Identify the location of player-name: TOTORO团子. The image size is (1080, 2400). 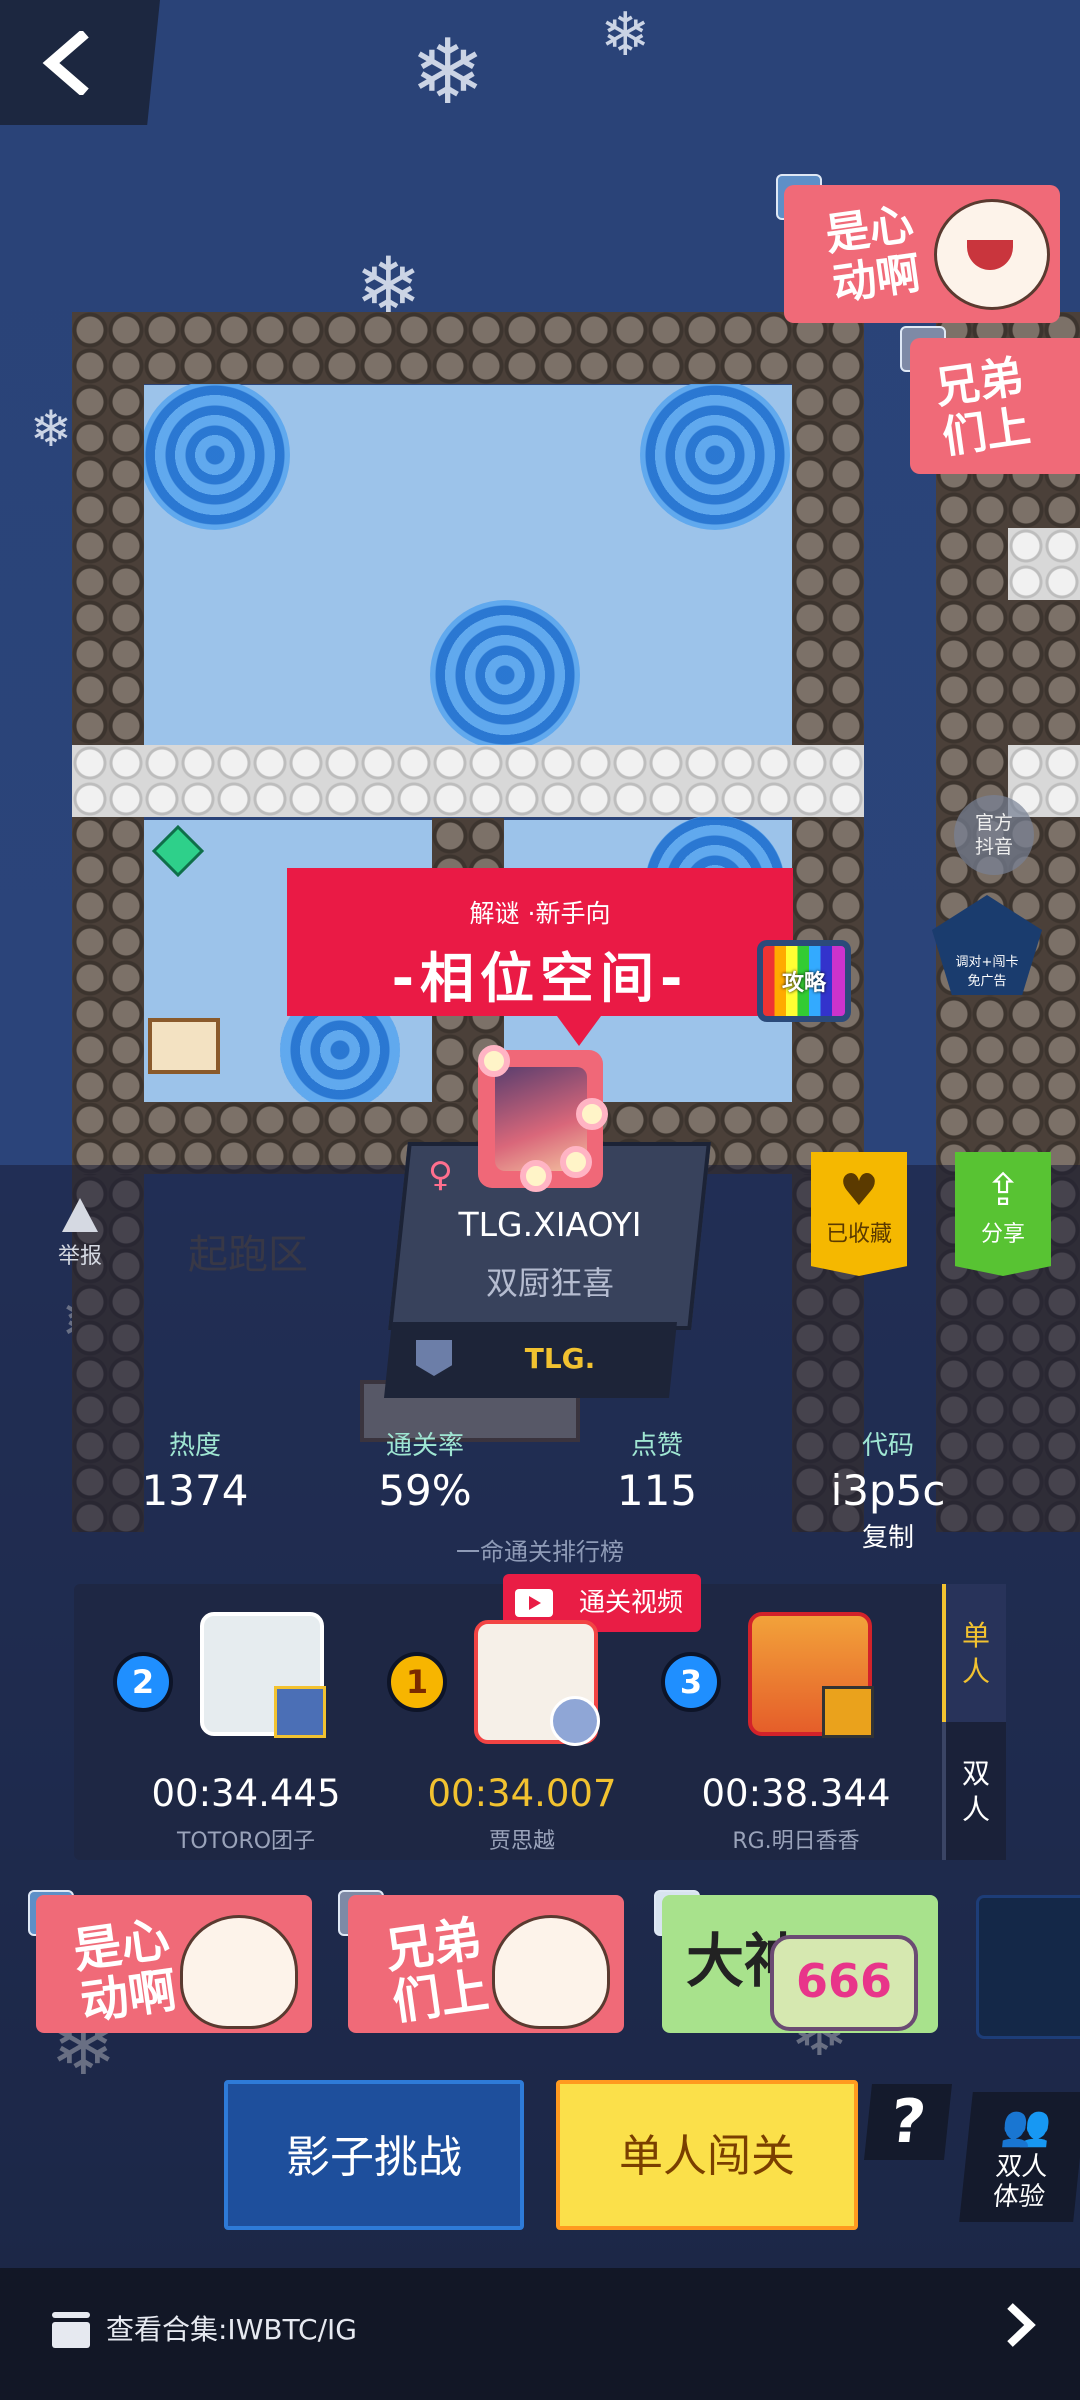
(246, 1841).